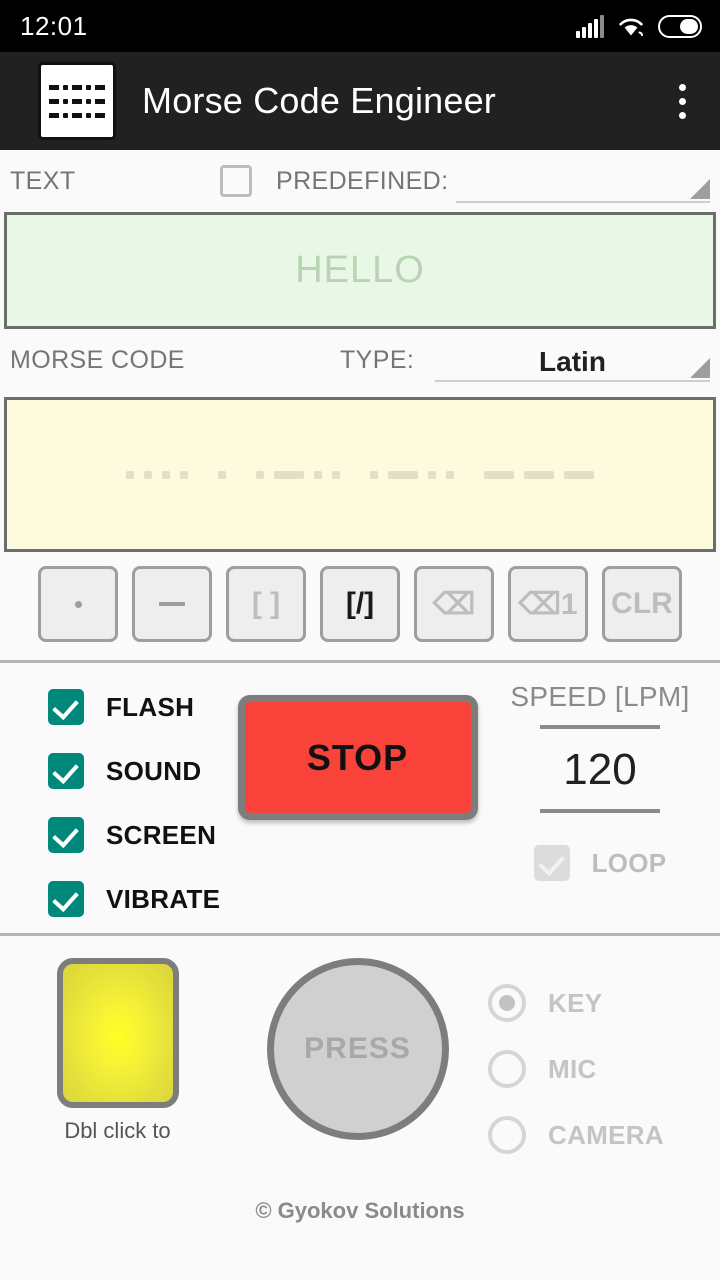 This screenshot has width=720, height=1280. What do you see at coordinates (117, 799) in the screenshot?
I see `output-options-list: FLASH SOUND SCREEN VIBRATE` at bounding box center [117, 799].